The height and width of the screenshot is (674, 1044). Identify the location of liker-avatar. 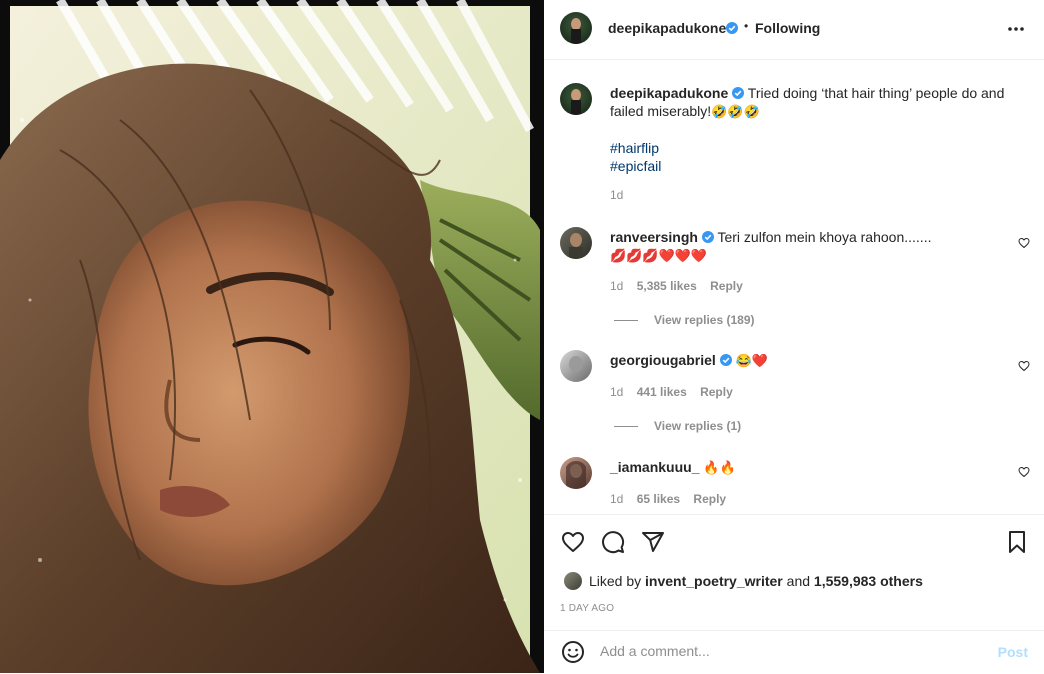
(573, 581).